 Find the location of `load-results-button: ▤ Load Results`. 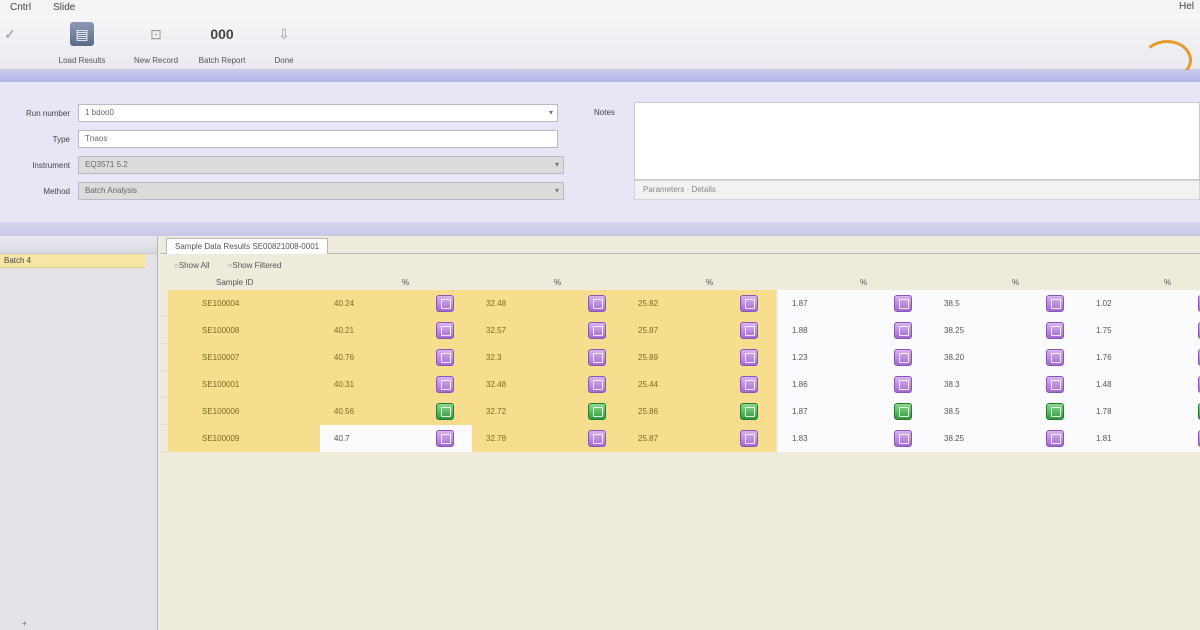

load-results-button: ▤ Load Results is located at coordinates (82, 43).